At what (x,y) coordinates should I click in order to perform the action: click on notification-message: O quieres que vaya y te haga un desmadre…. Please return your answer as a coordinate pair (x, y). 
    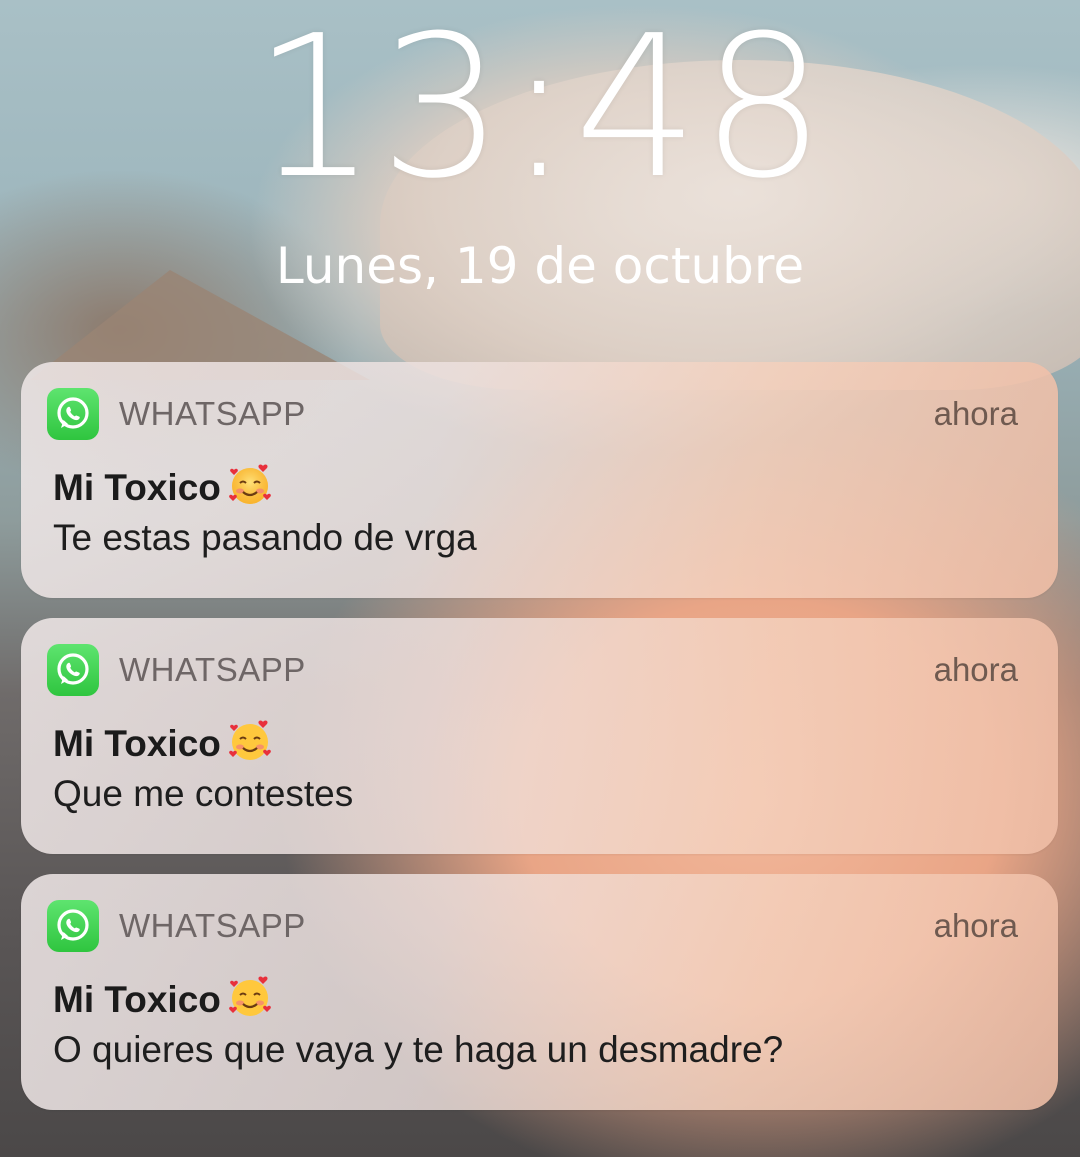
    Looking at the image, I should click on (418, 1049).